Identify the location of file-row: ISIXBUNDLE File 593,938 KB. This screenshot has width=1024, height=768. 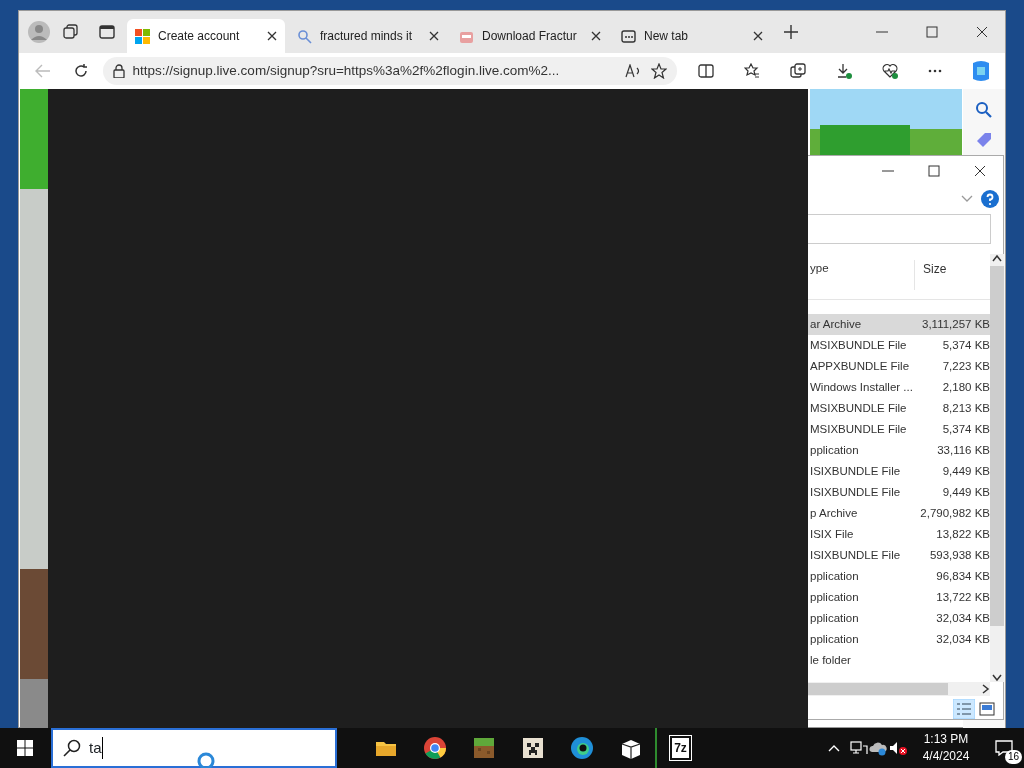
(899, 555).